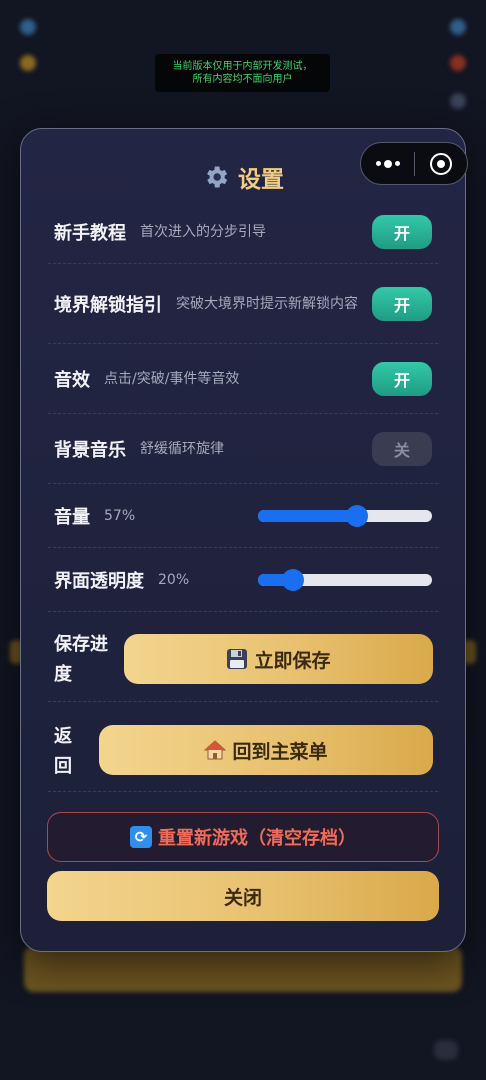 The height and width of the screenshot is (1080, 486). Describe the element at coordinates (257, 838) in the screenshot. I see `reset-game-label: 重置新游戏（清空存档）` at that location.